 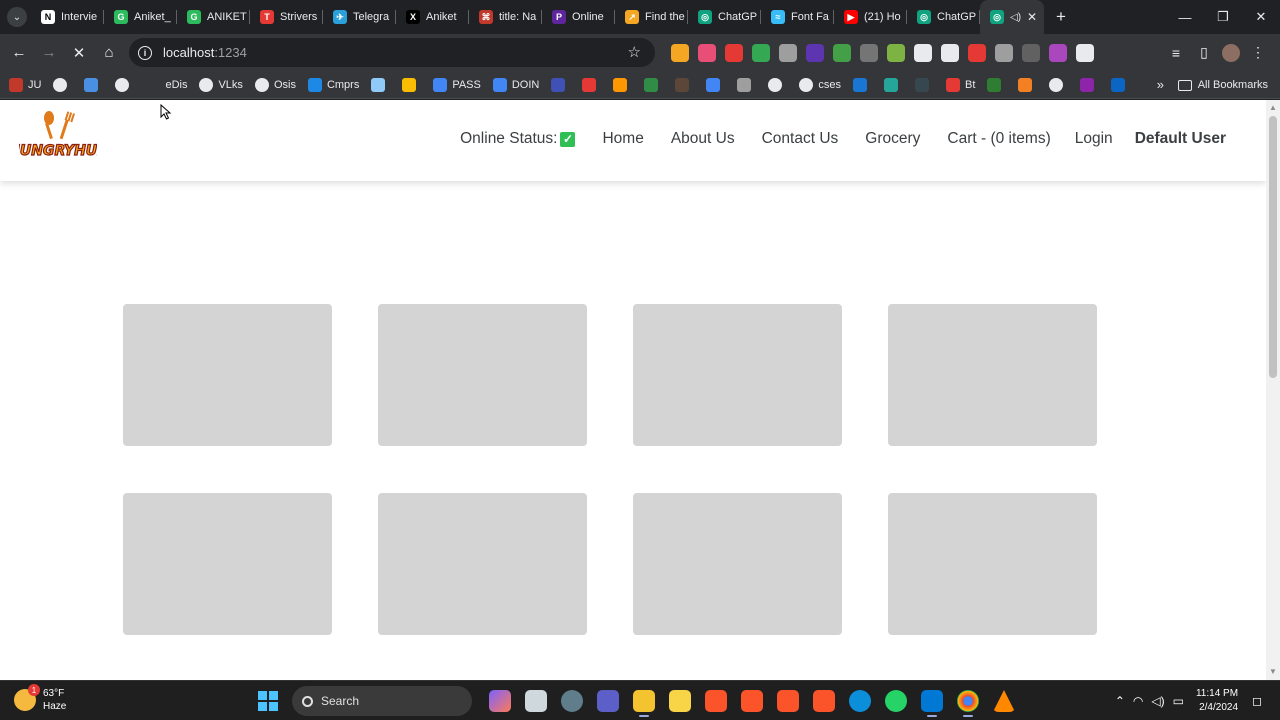 What do you see at coordinates (1120, 701) in the screenshot?
I see `tray-chevron-icon: ⌃` at bounding box center [1120, 701].